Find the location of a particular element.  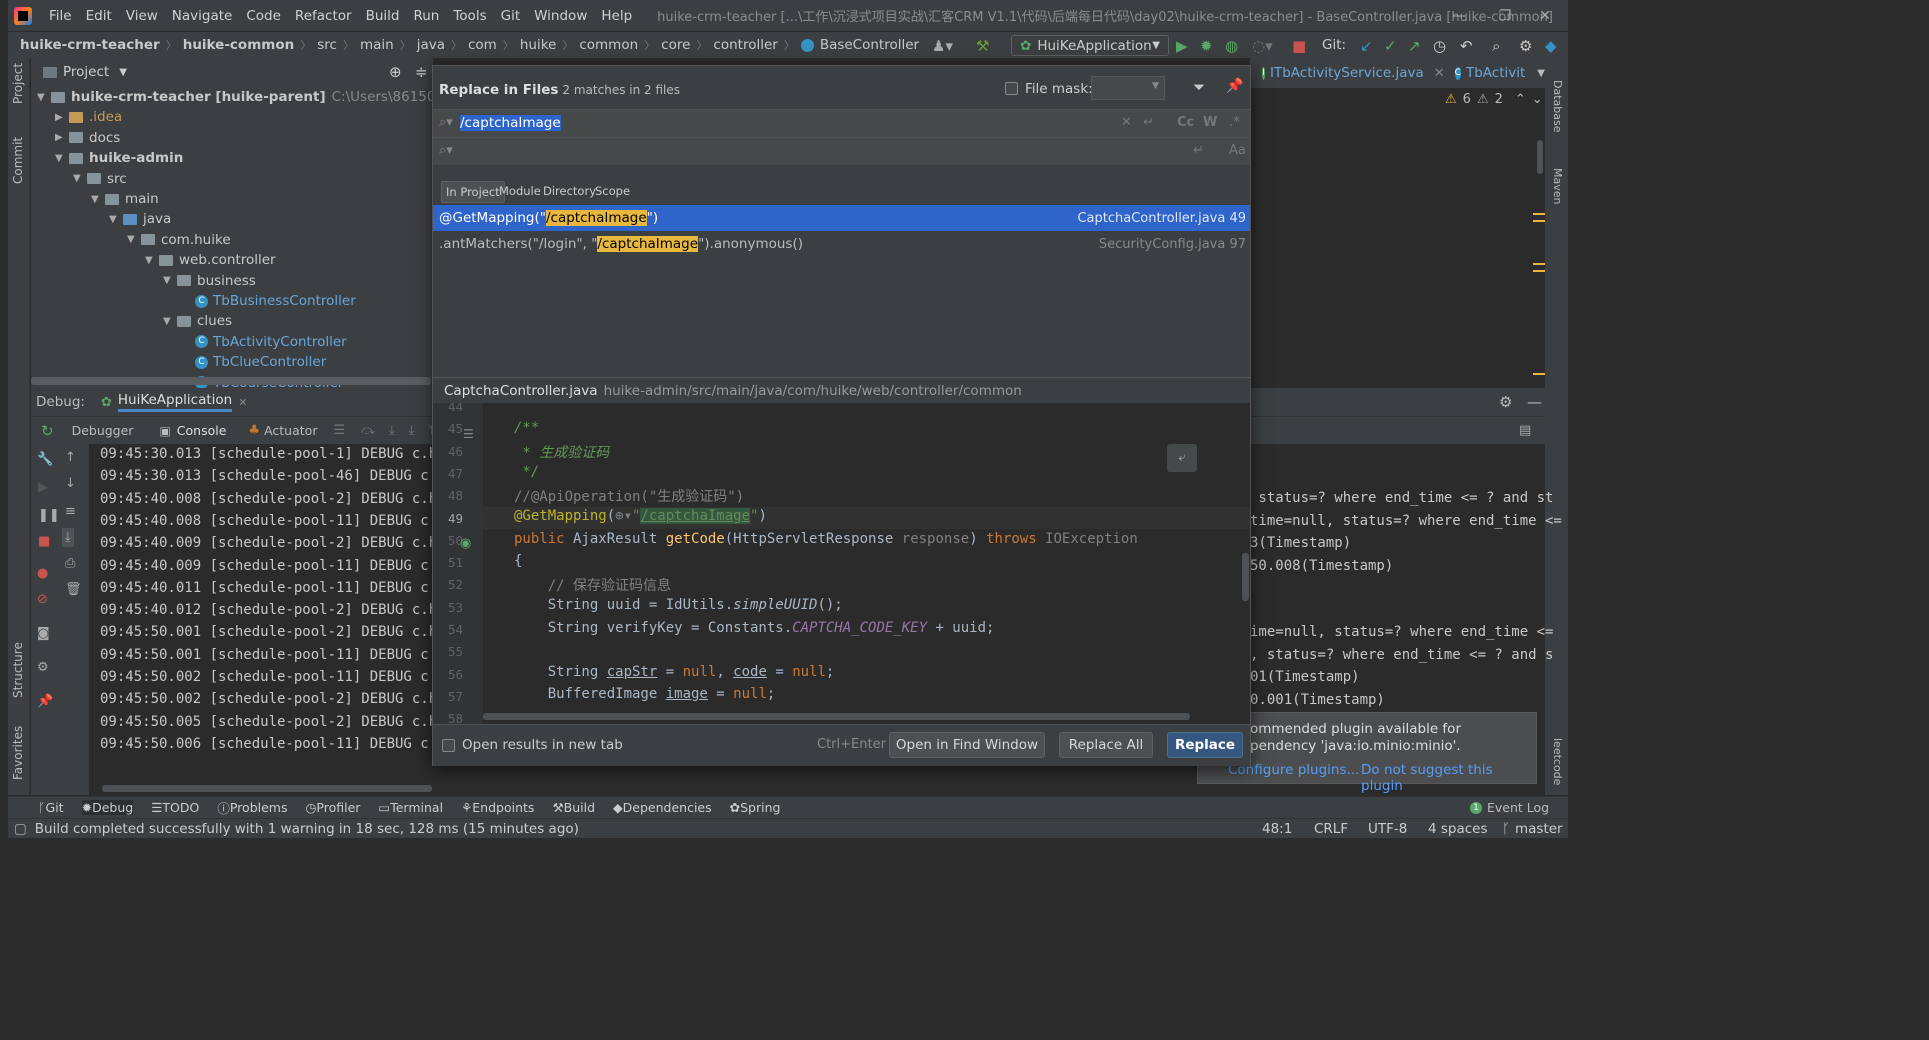

close-window-button: ✕ is located at coordinates (1545, 15).